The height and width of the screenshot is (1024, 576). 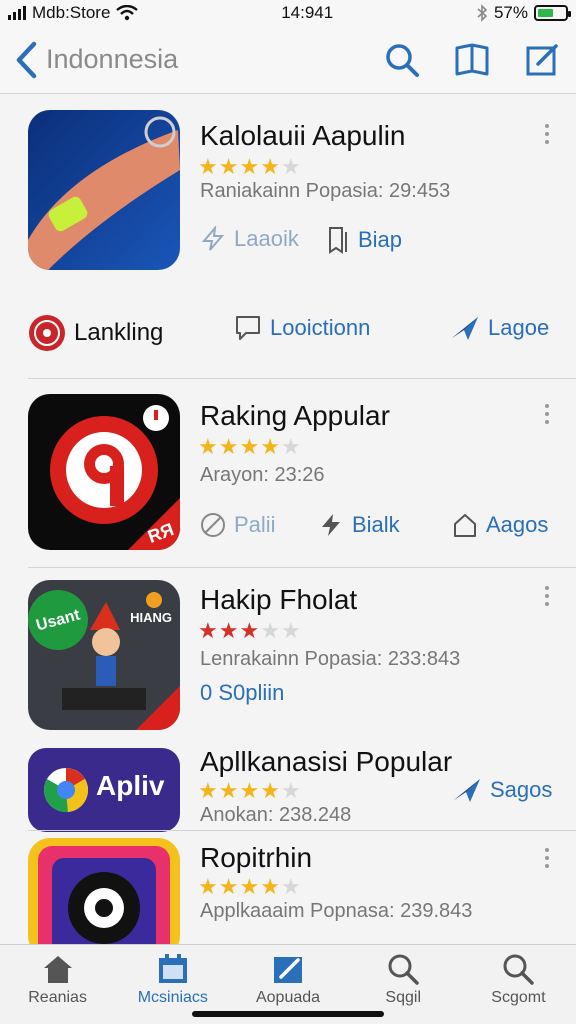 I want to click on flash-icon, so click(x=213, y=238).